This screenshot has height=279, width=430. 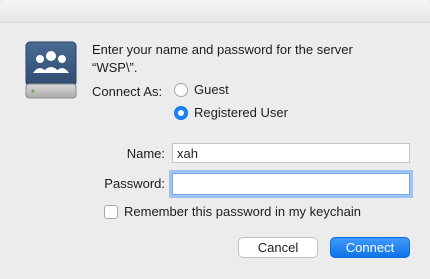 I want to click on remember-password-checkbox, so click(x=111, y=211).